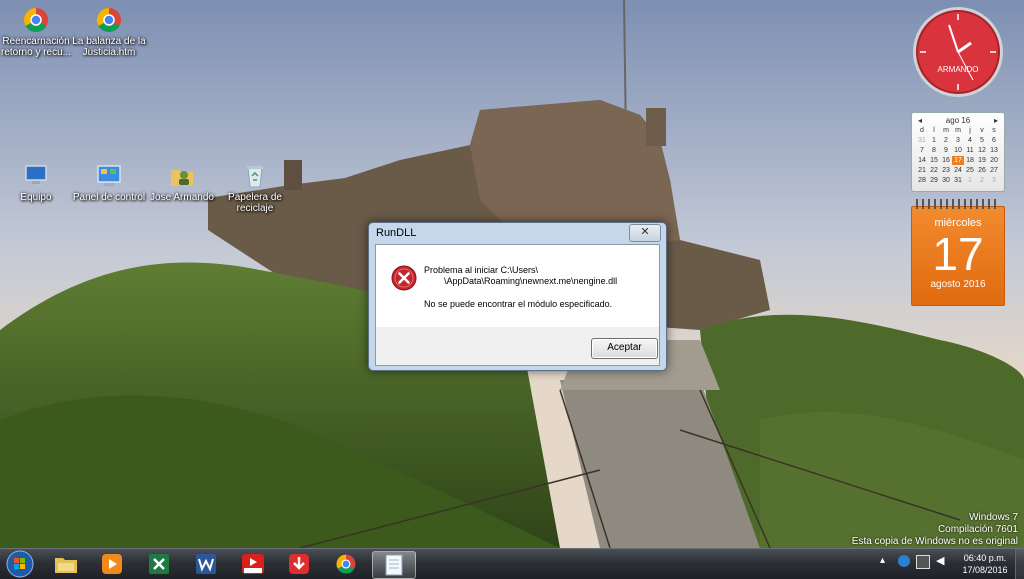  Describe the element at coordinates (982, 160) in the screenshot. I see `calendar-day-cell: 19` at that location.